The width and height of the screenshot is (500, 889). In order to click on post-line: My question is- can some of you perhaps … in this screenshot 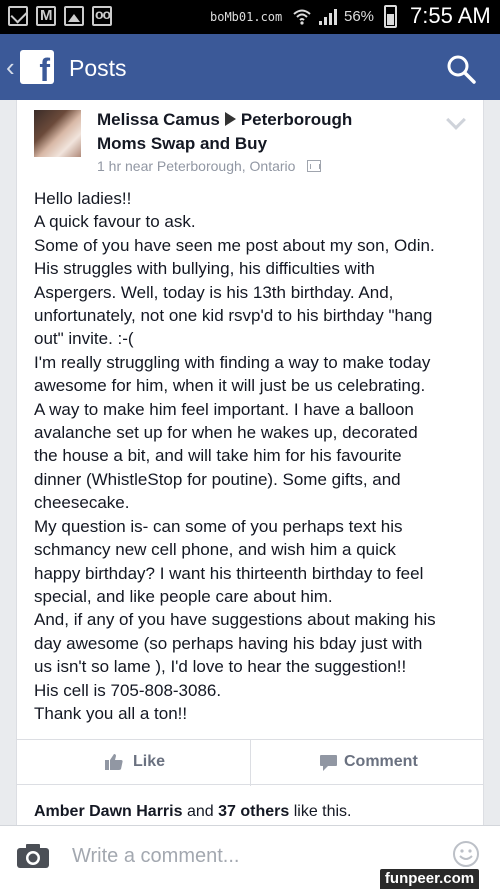, I will do `click(218, 526)`.